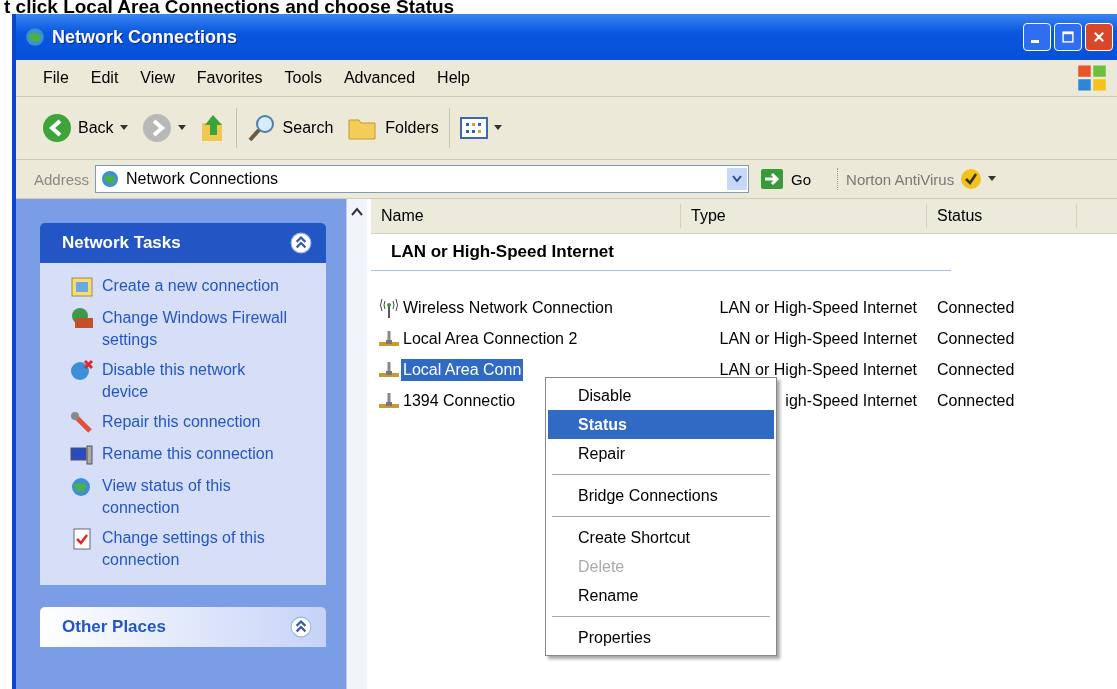  What do you see at coordinates (526, 216) in the screenshot?
I see `column-header: Name` at bounding box center [526, 216].